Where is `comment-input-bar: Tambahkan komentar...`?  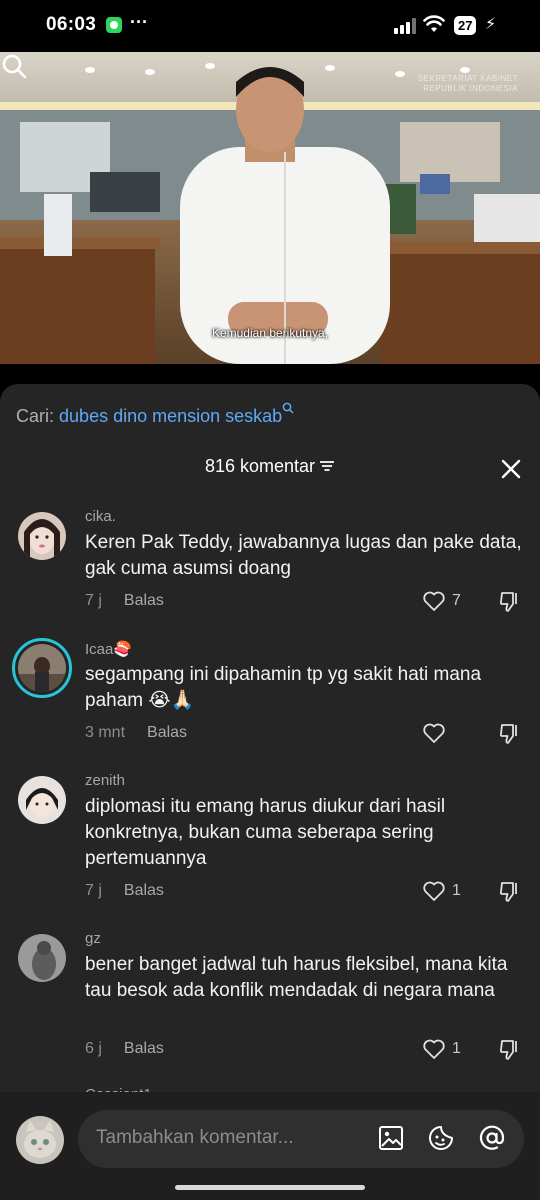 comment-input-bar: Tambahkan komentar... is located at coordinates (270, 1146).